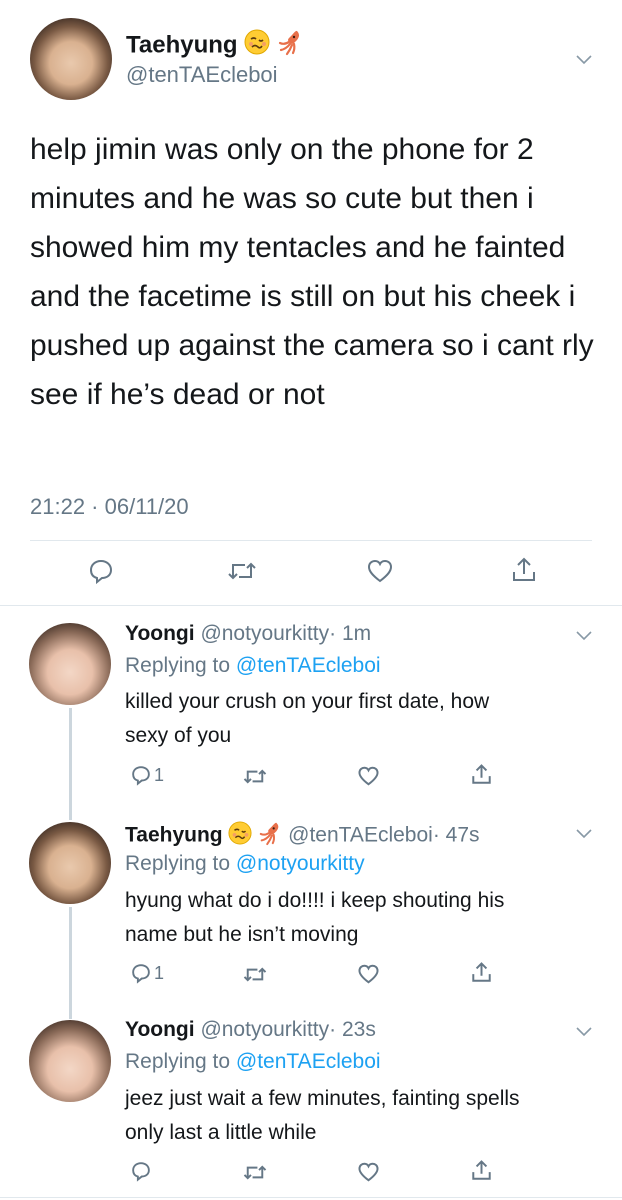 This screenshot has width=622, height=1200. Describe the element at coordinates (456, 835) in the screenshot. I see `reply-time: · 47s` at that location.